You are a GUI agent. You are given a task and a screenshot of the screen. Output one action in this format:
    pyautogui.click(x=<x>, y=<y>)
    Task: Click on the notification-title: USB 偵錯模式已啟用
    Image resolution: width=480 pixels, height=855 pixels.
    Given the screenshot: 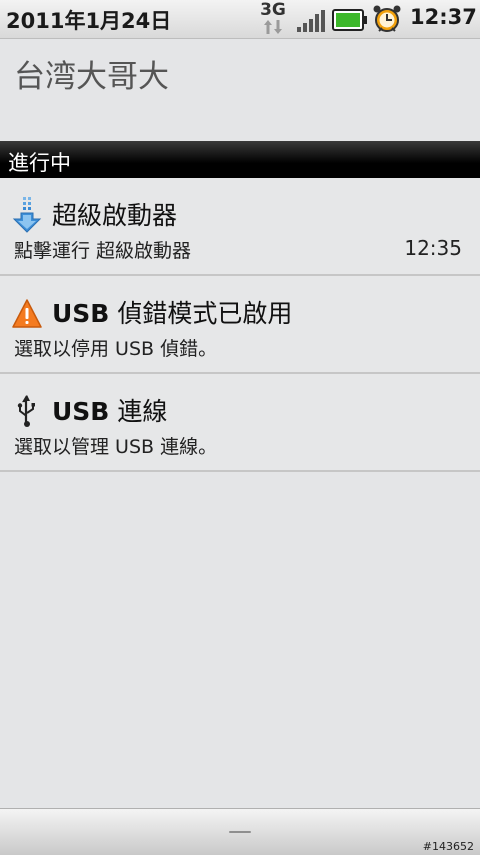 What is the action you would take?
    pyautogui.click(x=172, y=312)
    